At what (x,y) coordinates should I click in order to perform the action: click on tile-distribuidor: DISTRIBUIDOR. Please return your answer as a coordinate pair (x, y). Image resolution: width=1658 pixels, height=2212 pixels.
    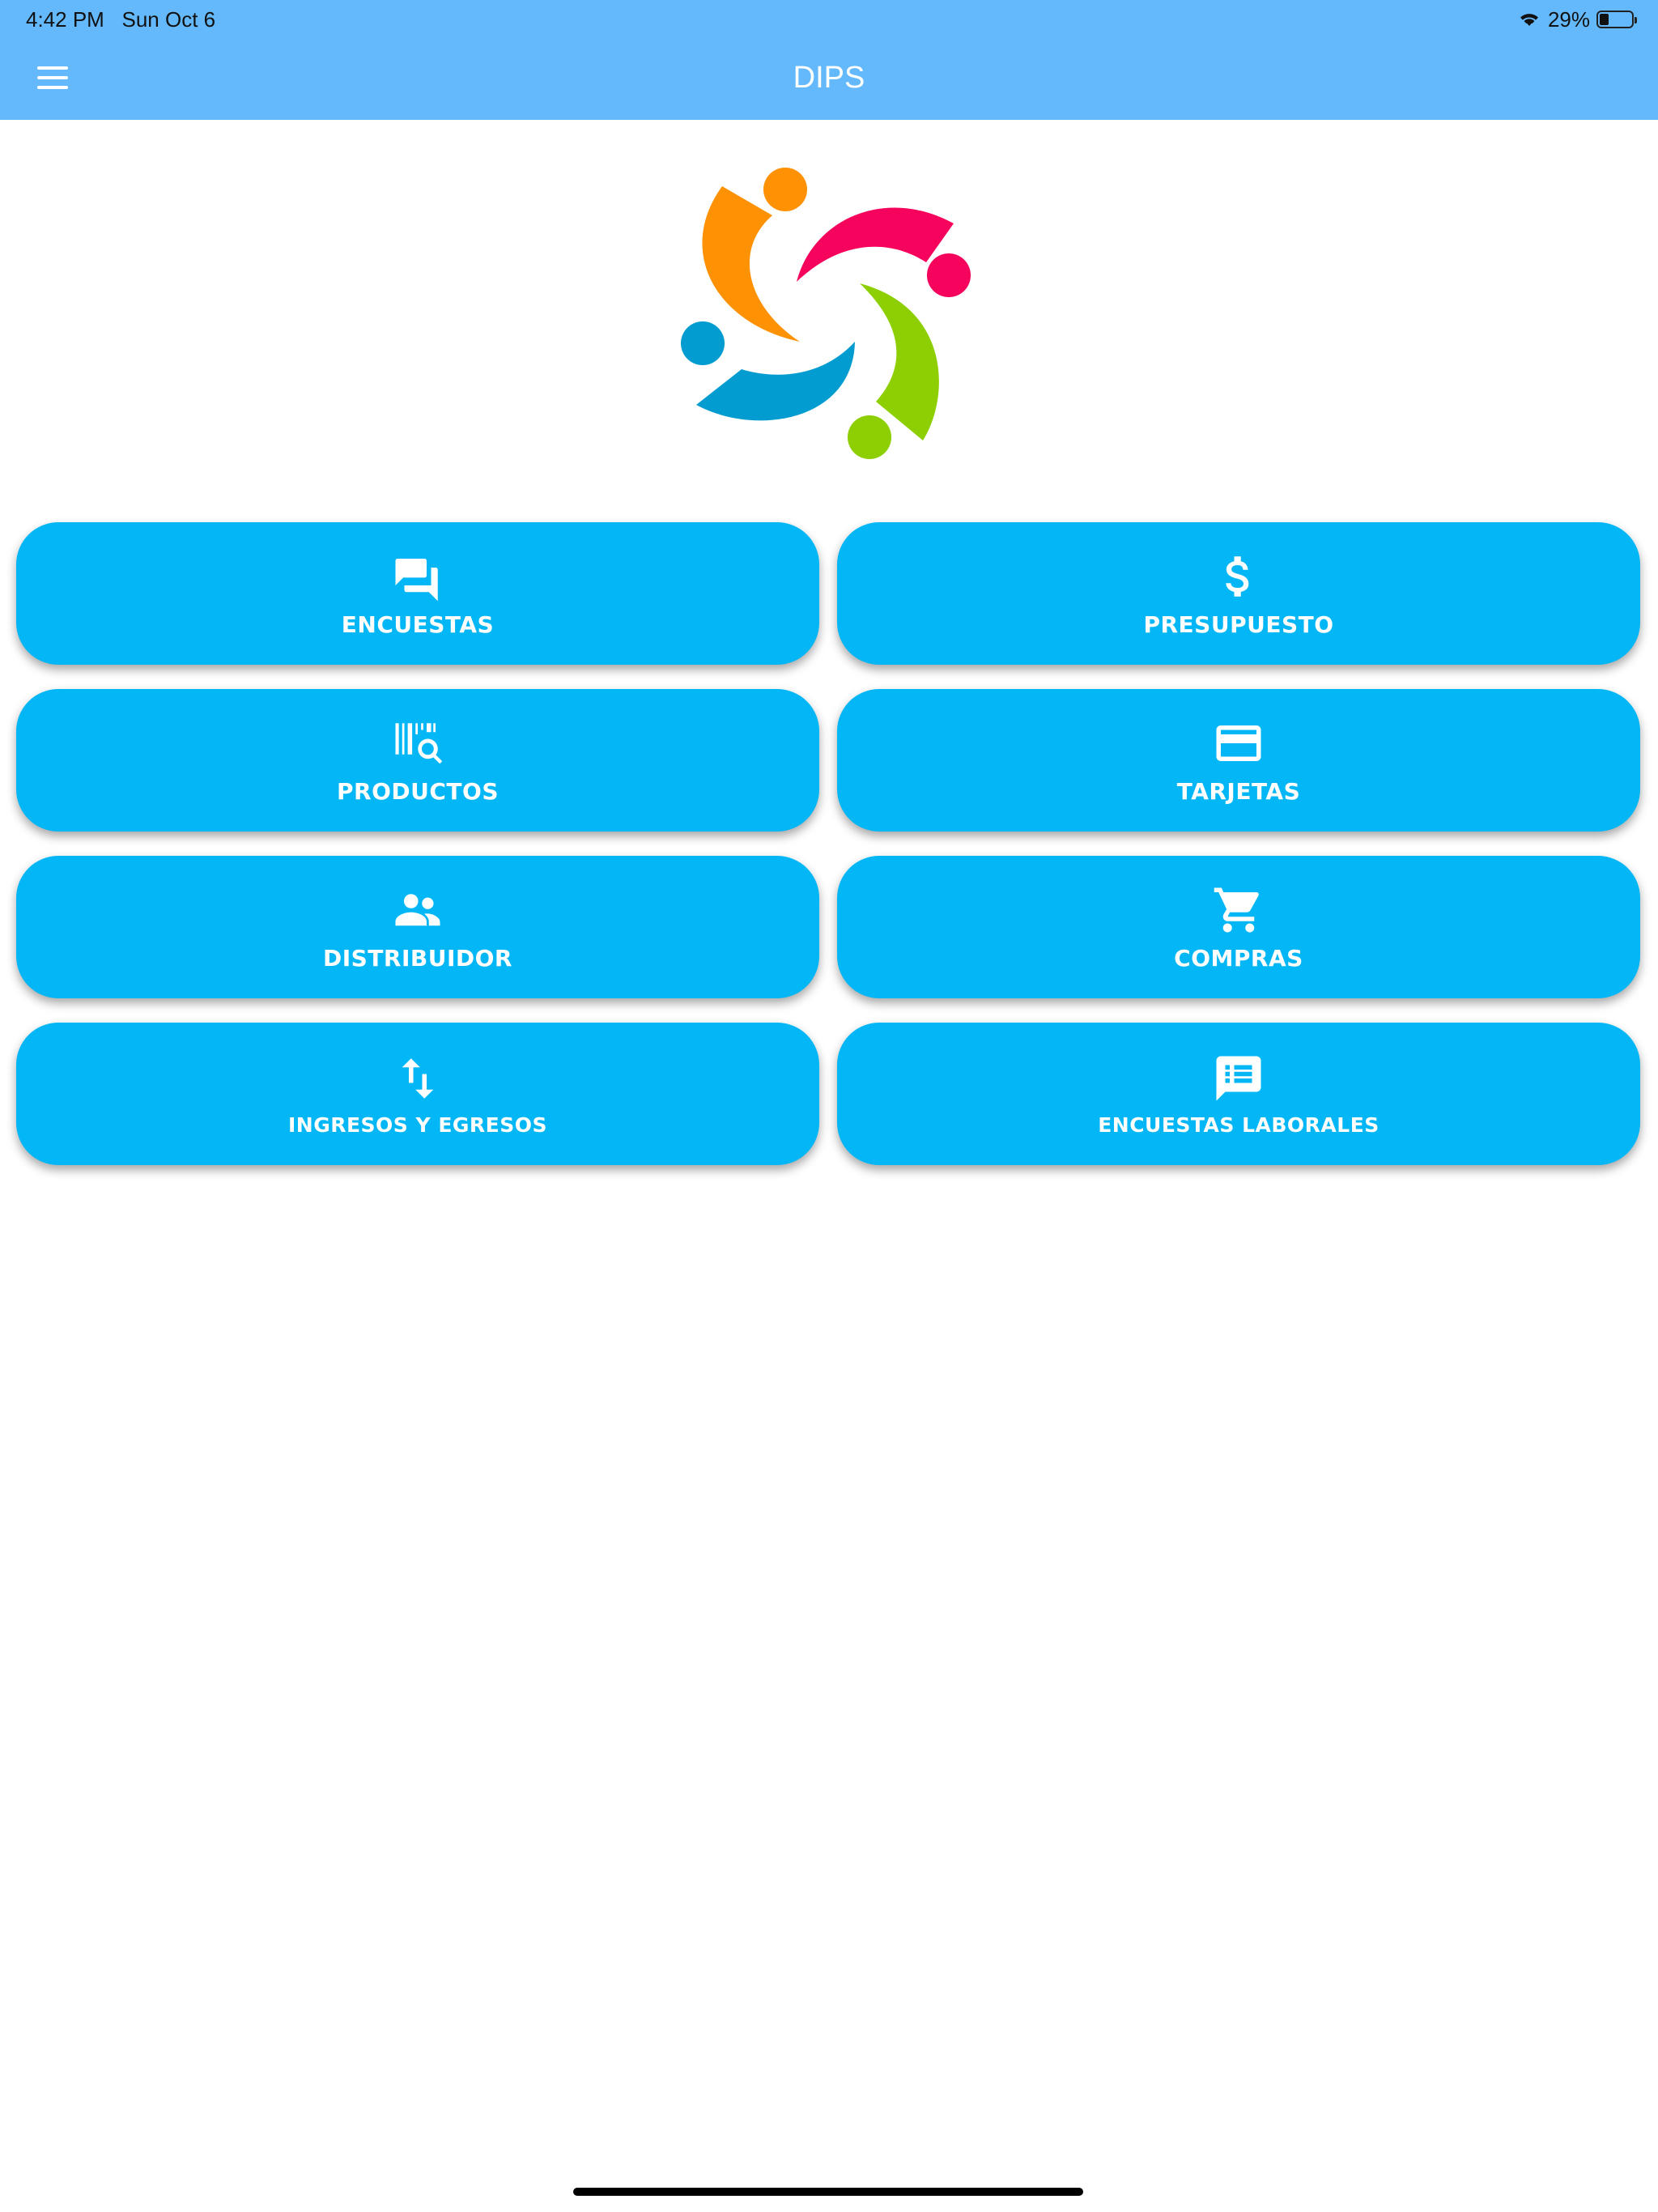
    Looking at the image, I should click on (417, 927).